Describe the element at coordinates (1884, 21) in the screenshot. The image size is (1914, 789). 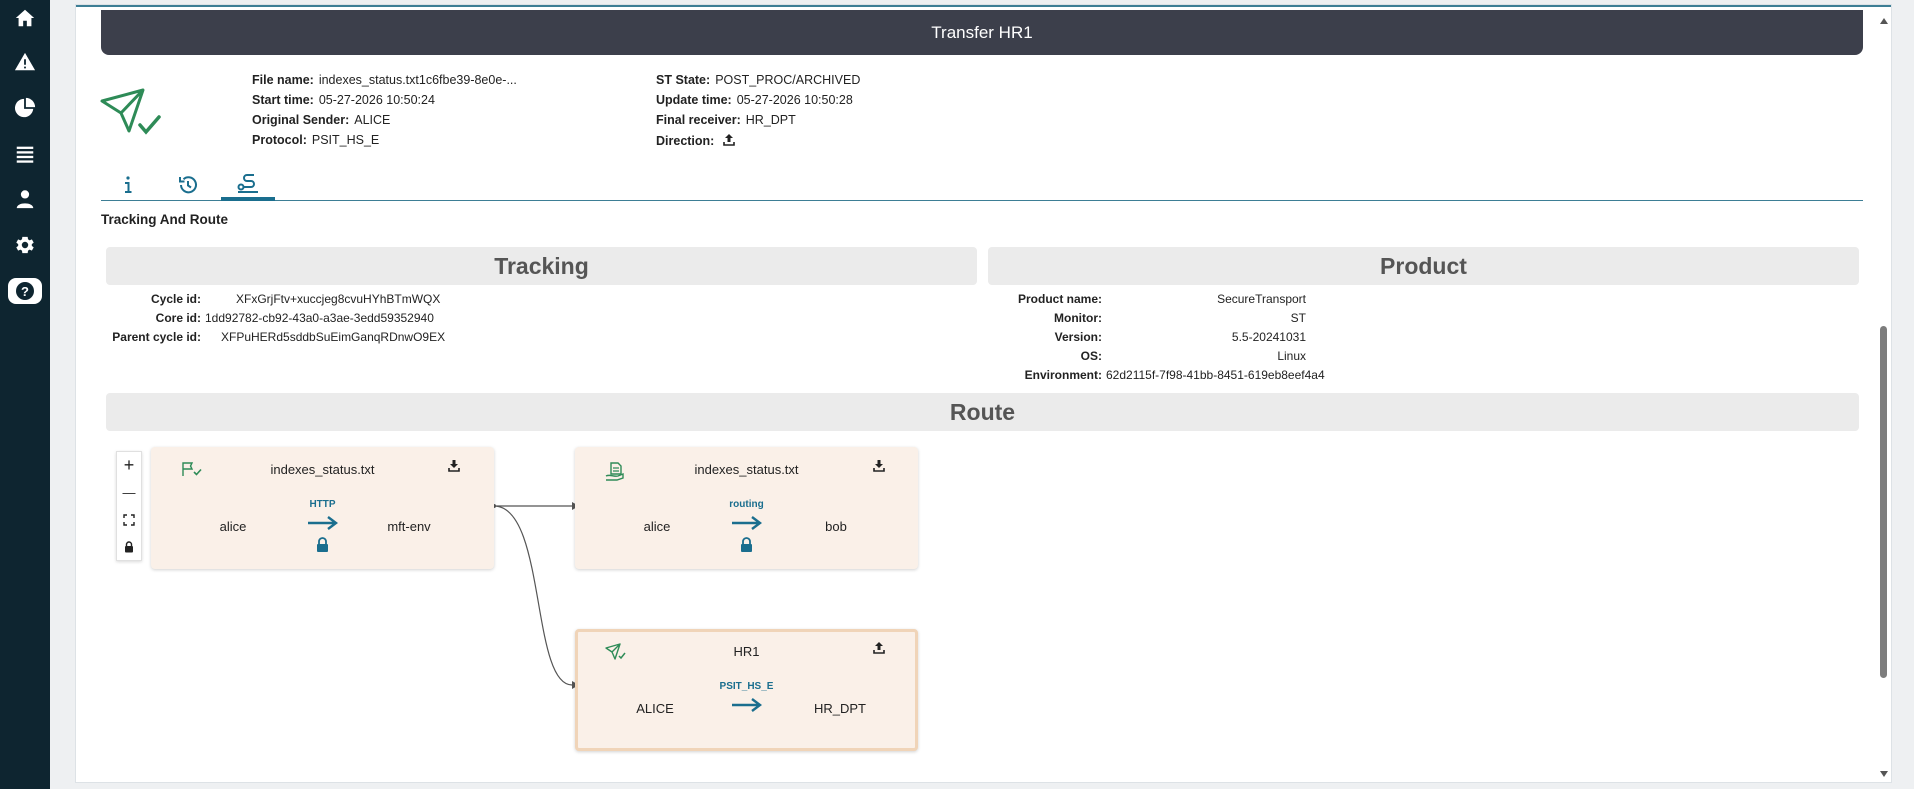
I see `scroll-up-icon` at that location.